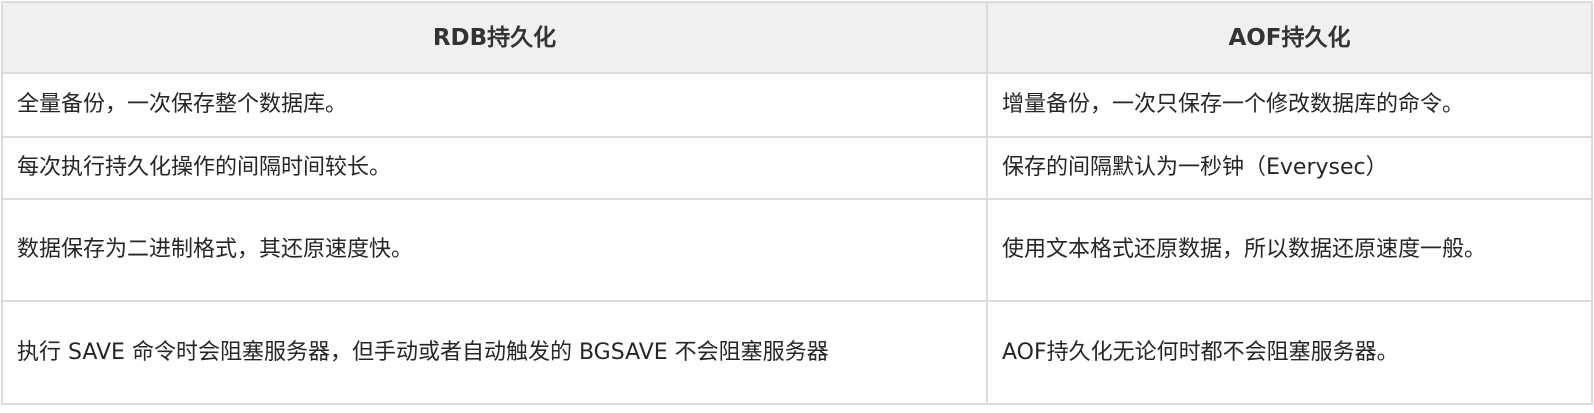 This screenshot has height=413, width=1594. Describe the element at coordinates (1289, 250) in the screenshot. I see `cell-aof: 使用文本格式还原数据，所以数据还原速度一般。` at that location.